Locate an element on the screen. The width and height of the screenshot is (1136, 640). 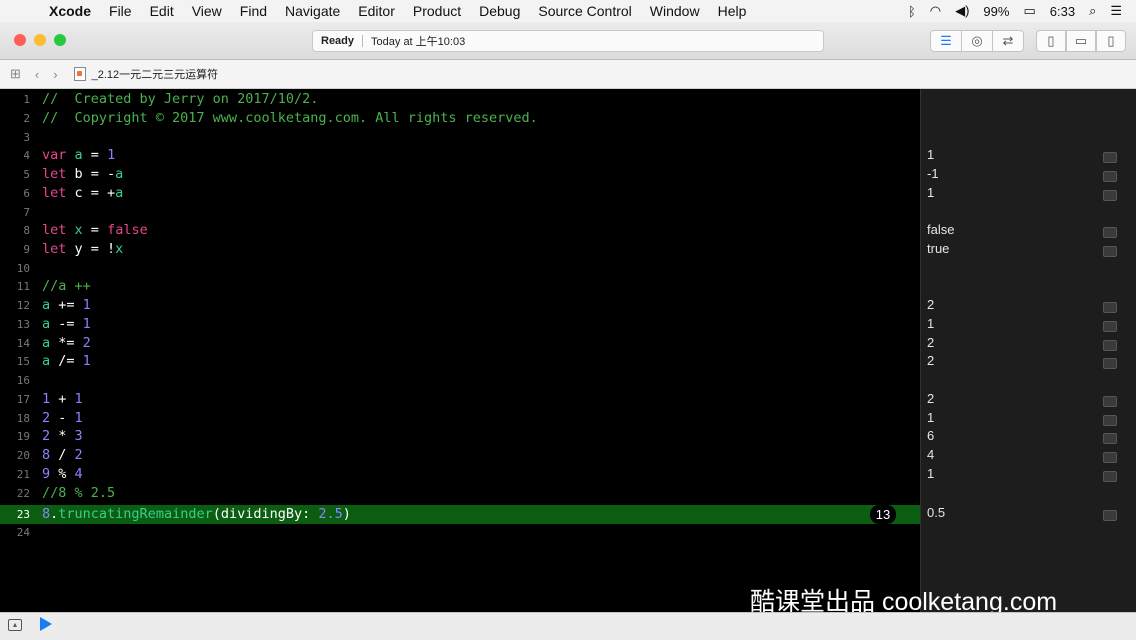
minimize-window-button is located at coordinates (40, 40).